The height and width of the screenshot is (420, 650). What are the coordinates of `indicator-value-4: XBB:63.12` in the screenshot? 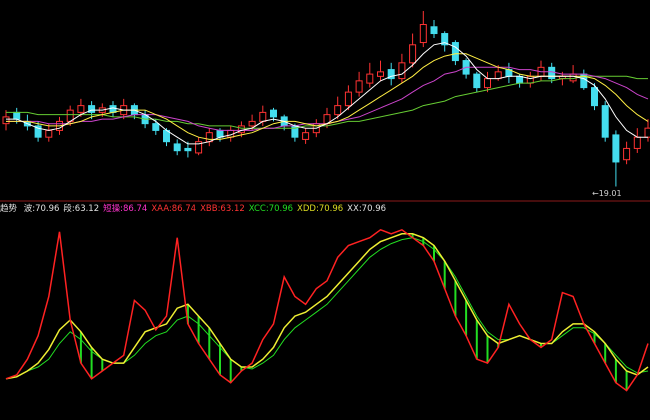 It's located at (222, 209).